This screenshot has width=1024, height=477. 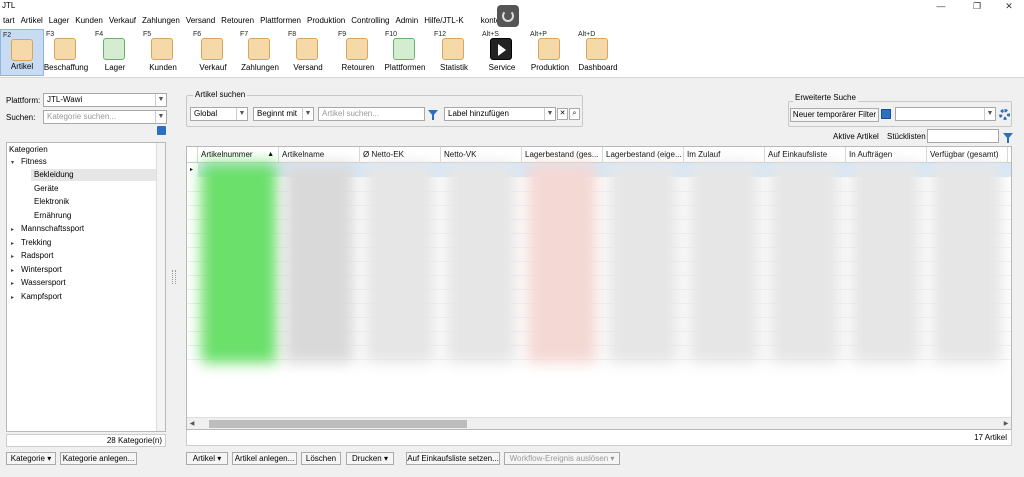 I want to click on menu-start: tart, so click(x=9, y=20).